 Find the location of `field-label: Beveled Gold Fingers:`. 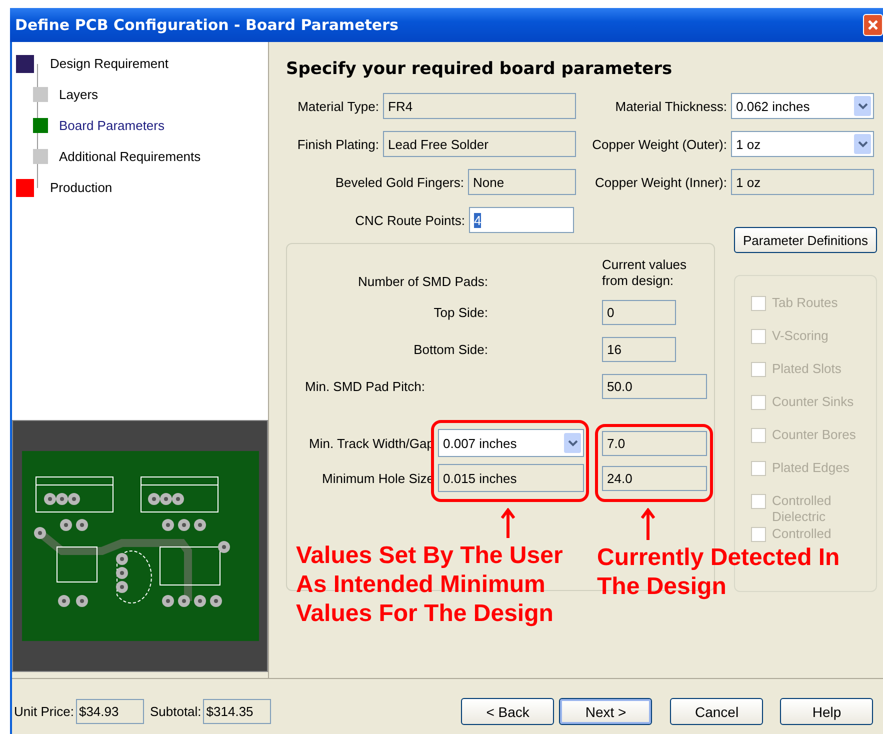

field-label: Beveled Gold Fingers: is located at coordinates (399, 182).